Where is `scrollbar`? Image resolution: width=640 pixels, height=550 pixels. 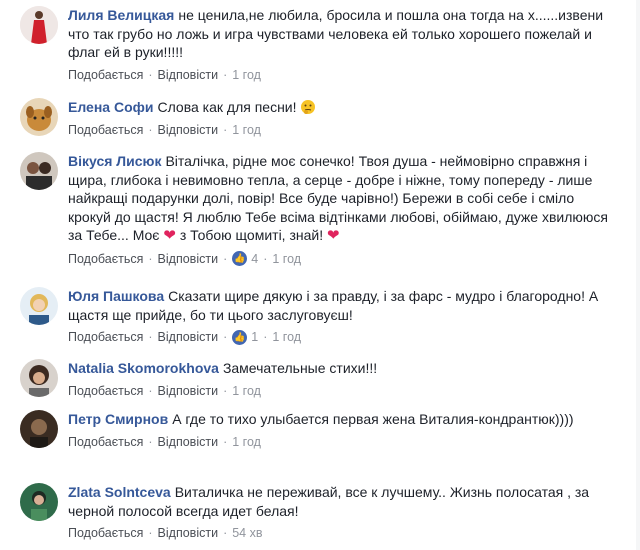 scrollbar is located at coordinates (638, 275).